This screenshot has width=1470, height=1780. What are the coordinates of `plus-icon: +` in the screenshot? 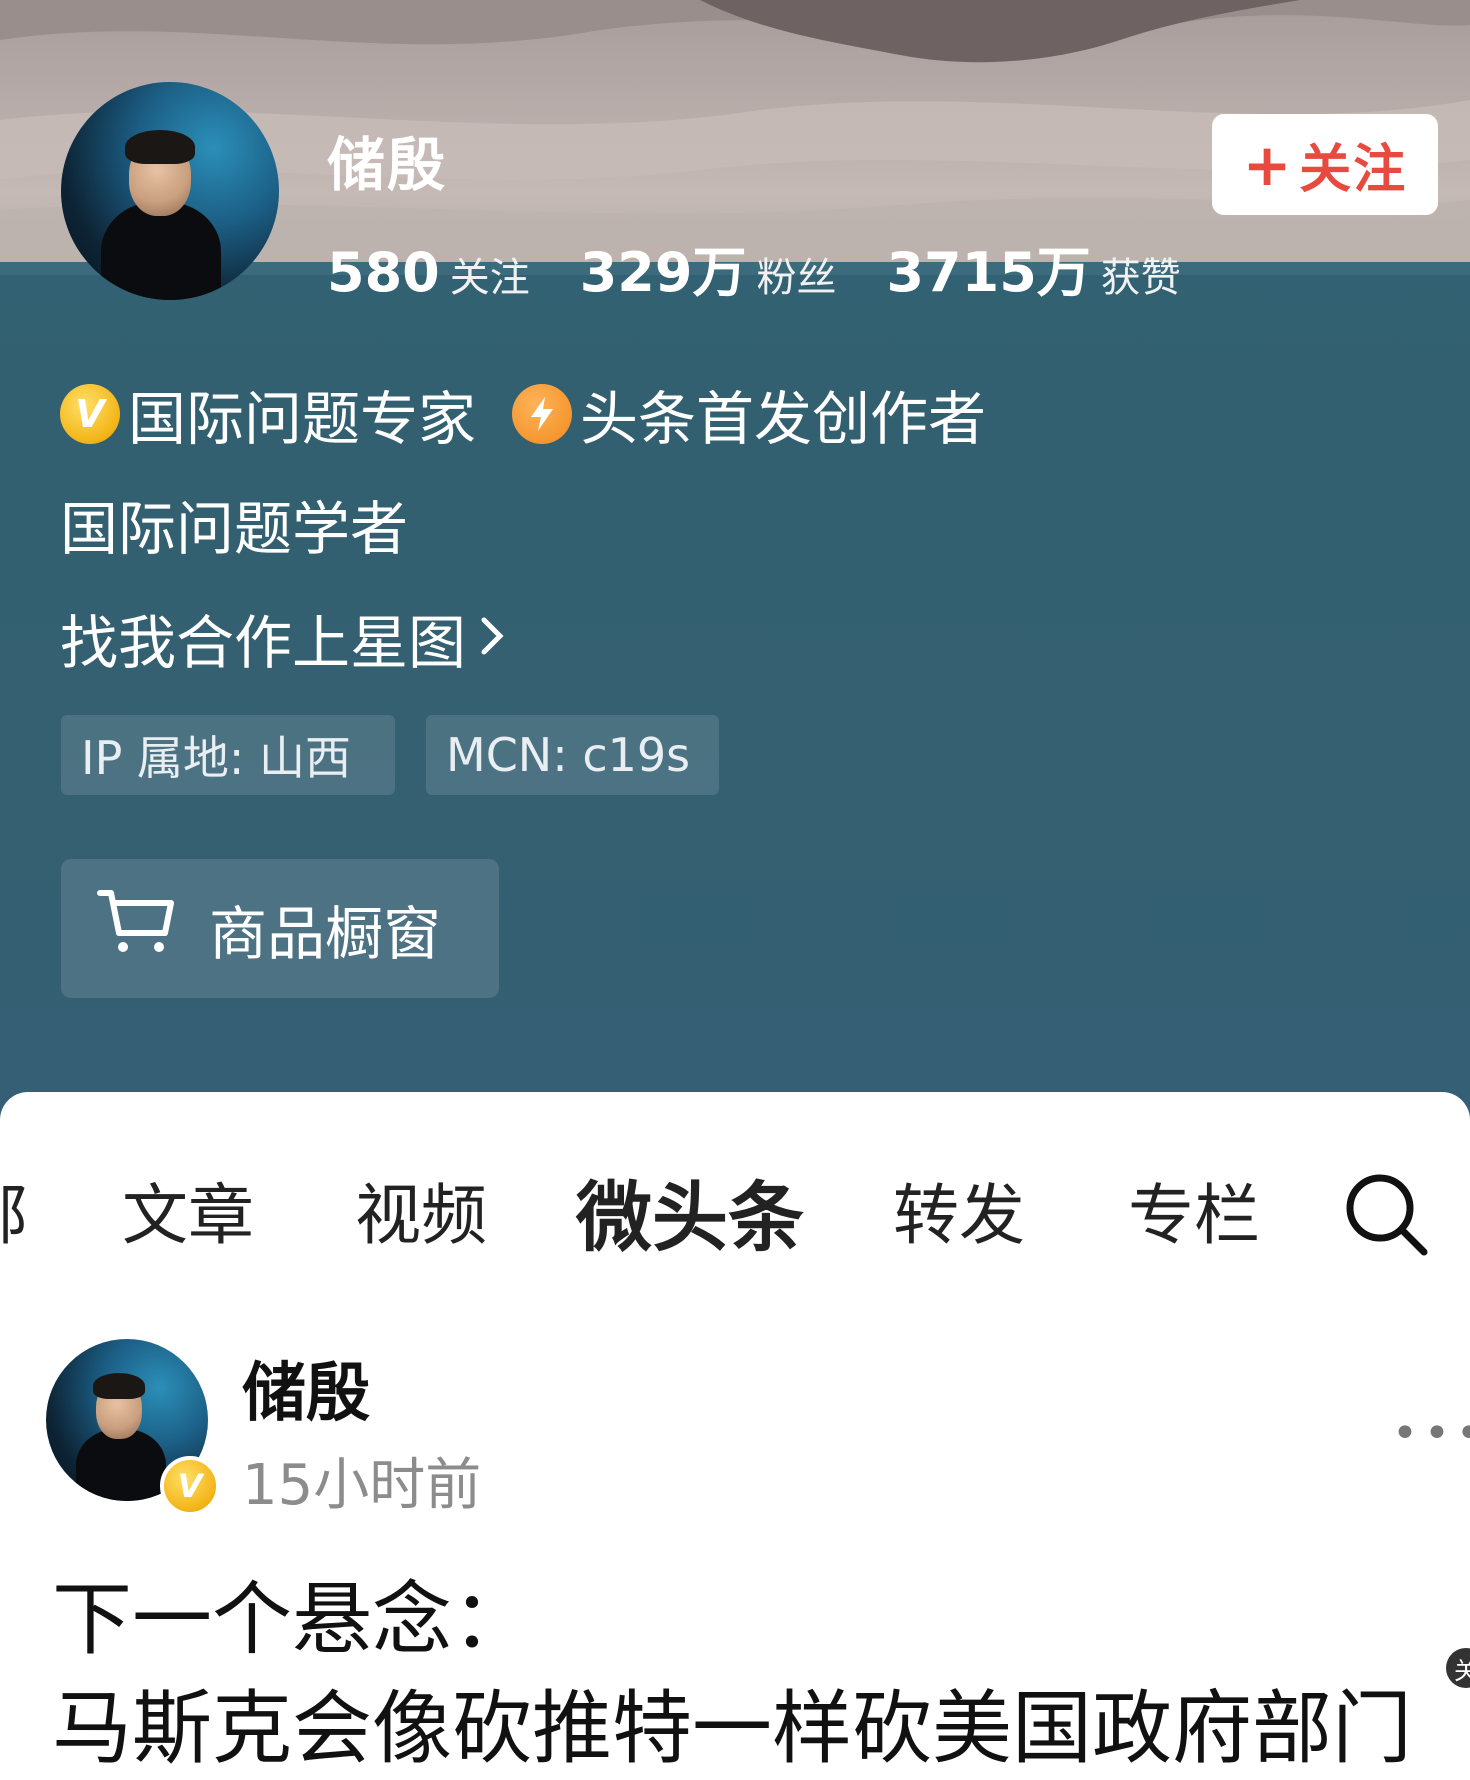 It's located at (1268, 164).